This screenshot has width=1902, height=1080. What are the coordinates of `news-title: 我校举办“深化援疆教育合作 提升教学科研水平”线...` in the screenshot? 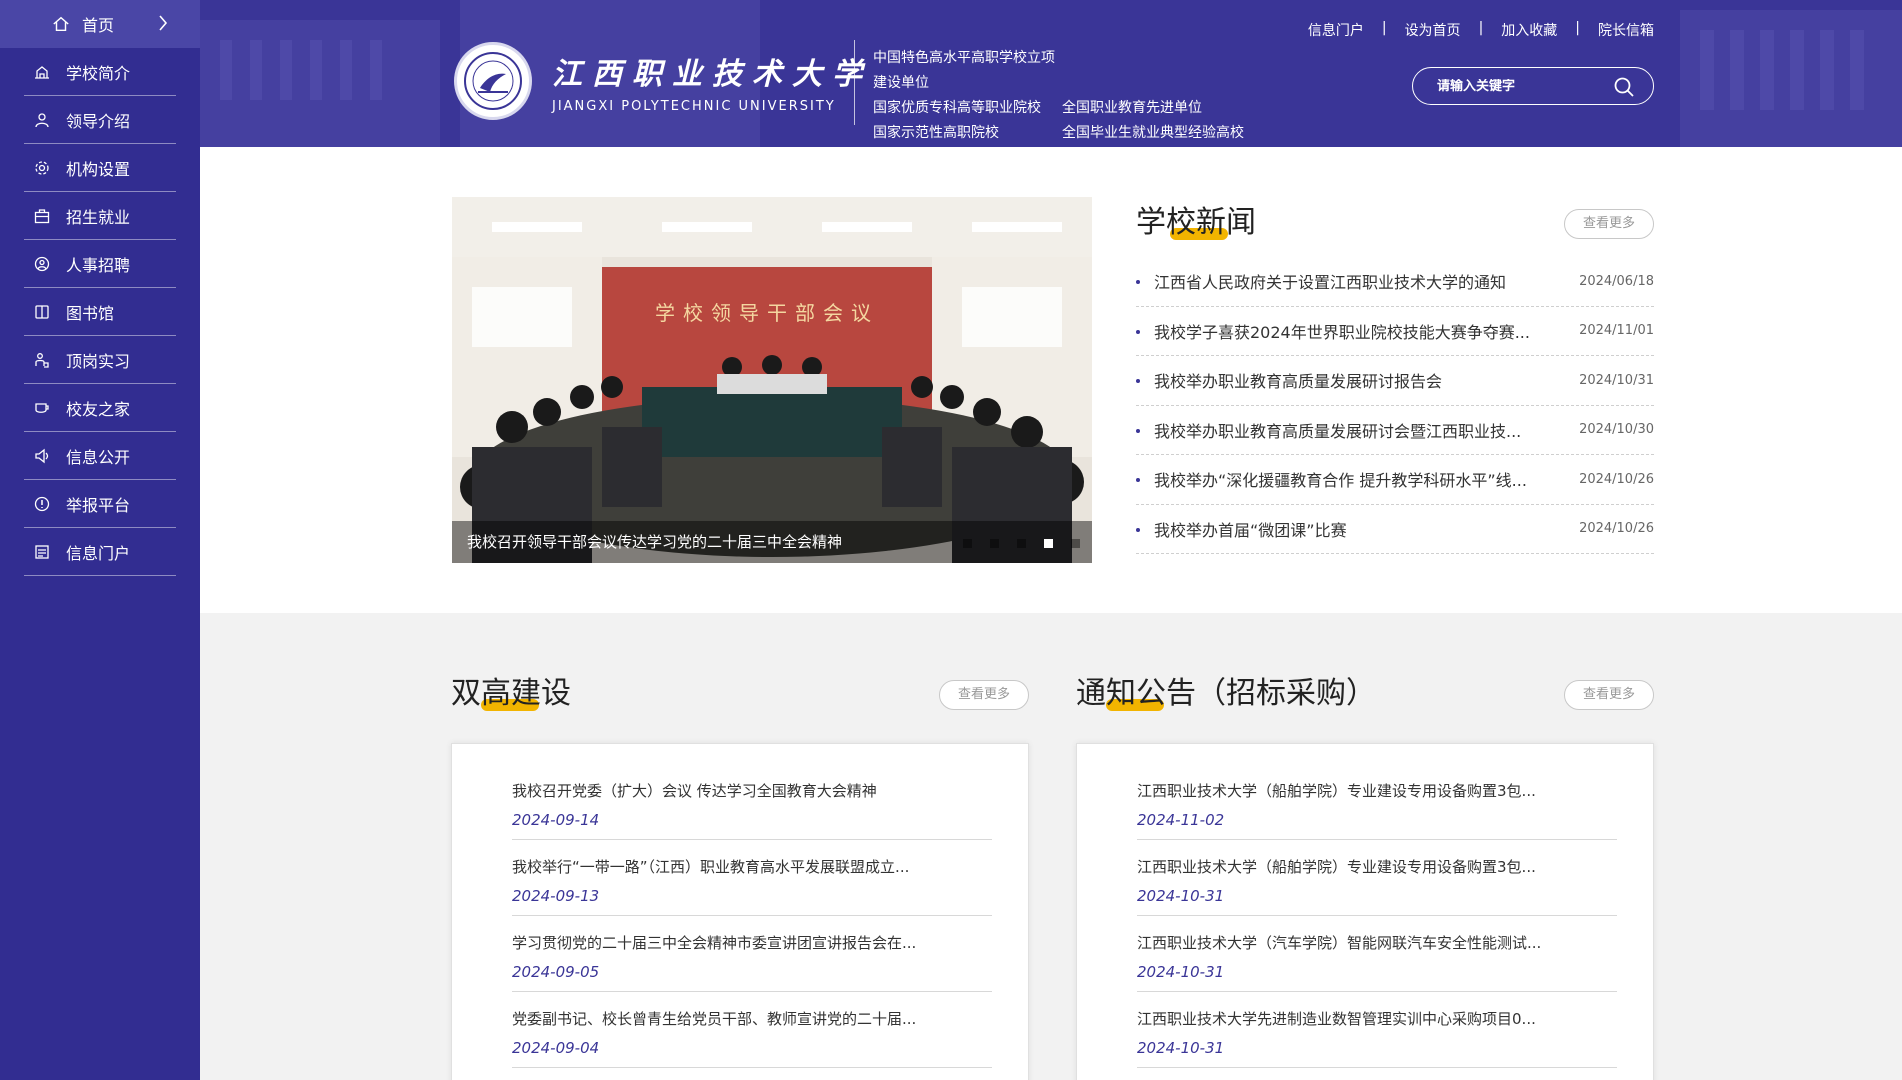 It's located at (1340, 481).